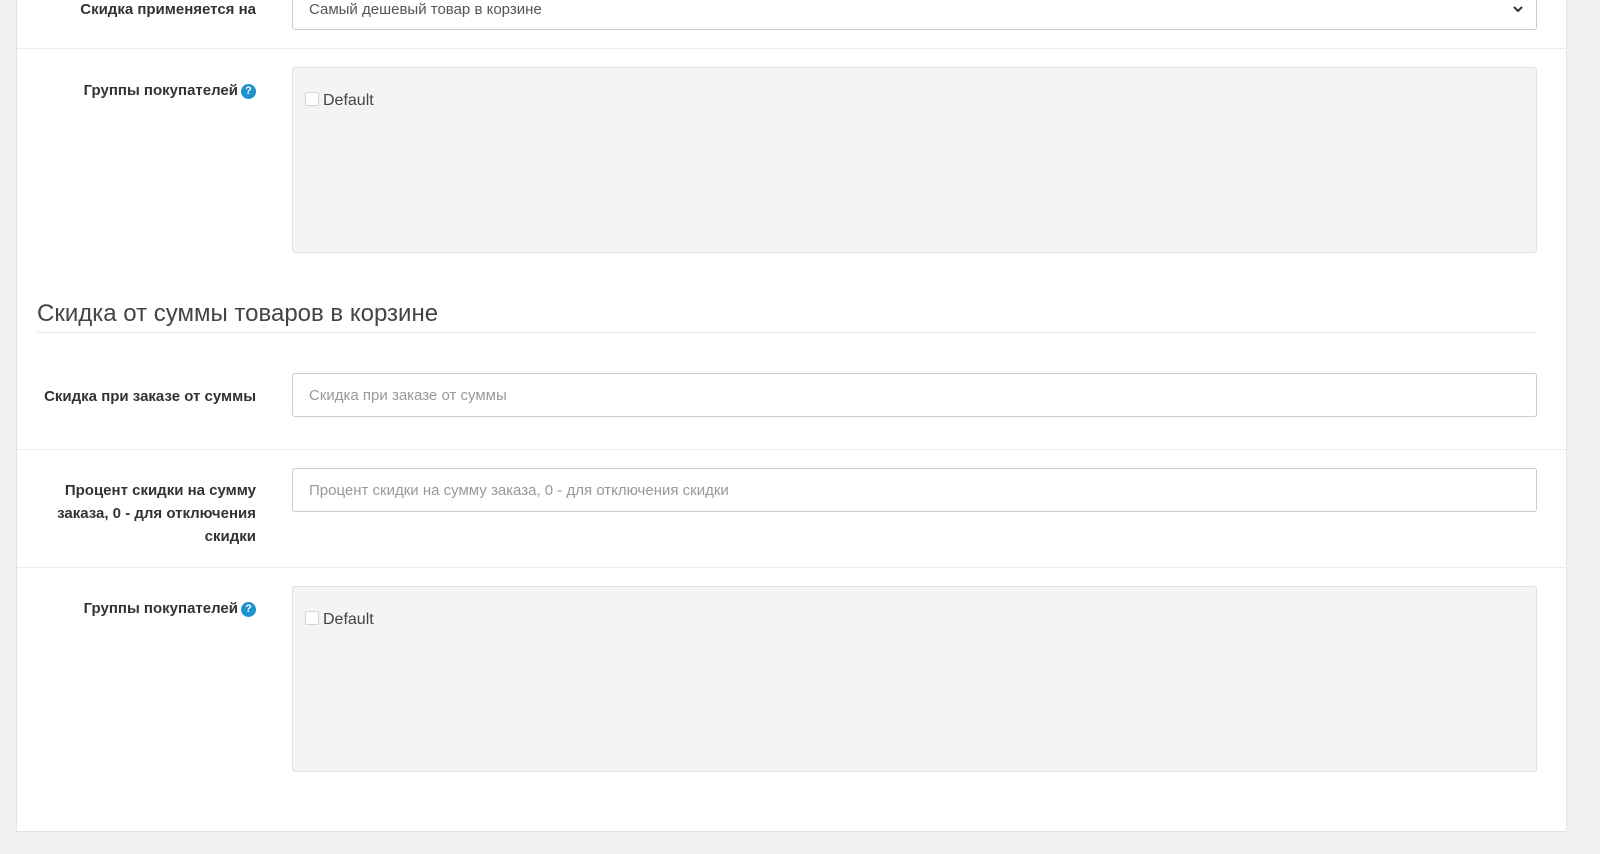 Image resolution: width=1600 pixels, height=854 pixels. I want to click on customer-groups-label-2: Группы покупателей?, so click(146, 608).